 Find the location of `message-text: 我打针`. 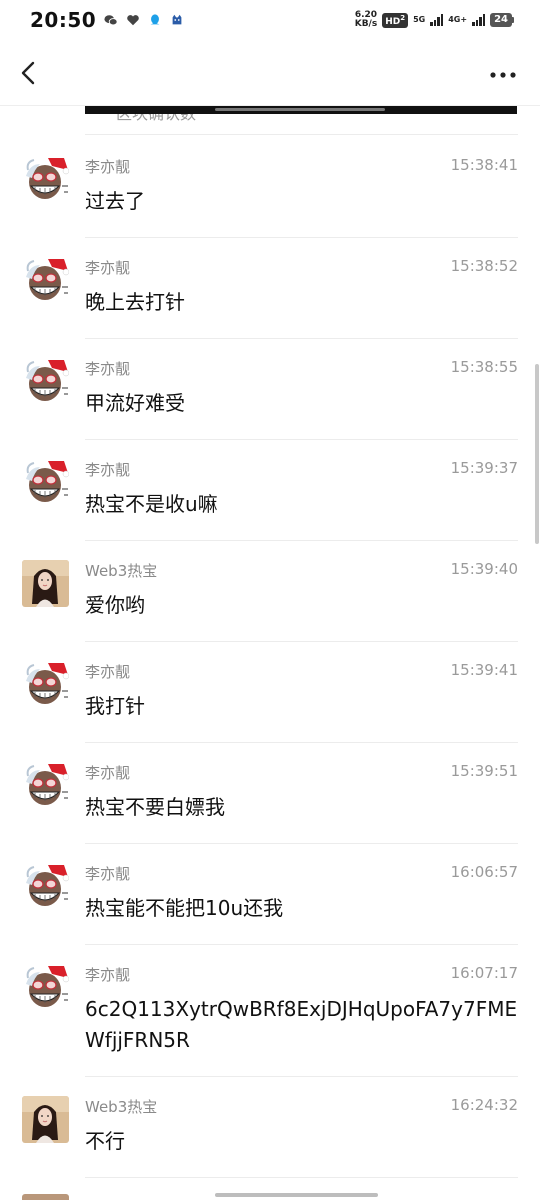

message-text: 我打针 is located at coordinates (302, 706).